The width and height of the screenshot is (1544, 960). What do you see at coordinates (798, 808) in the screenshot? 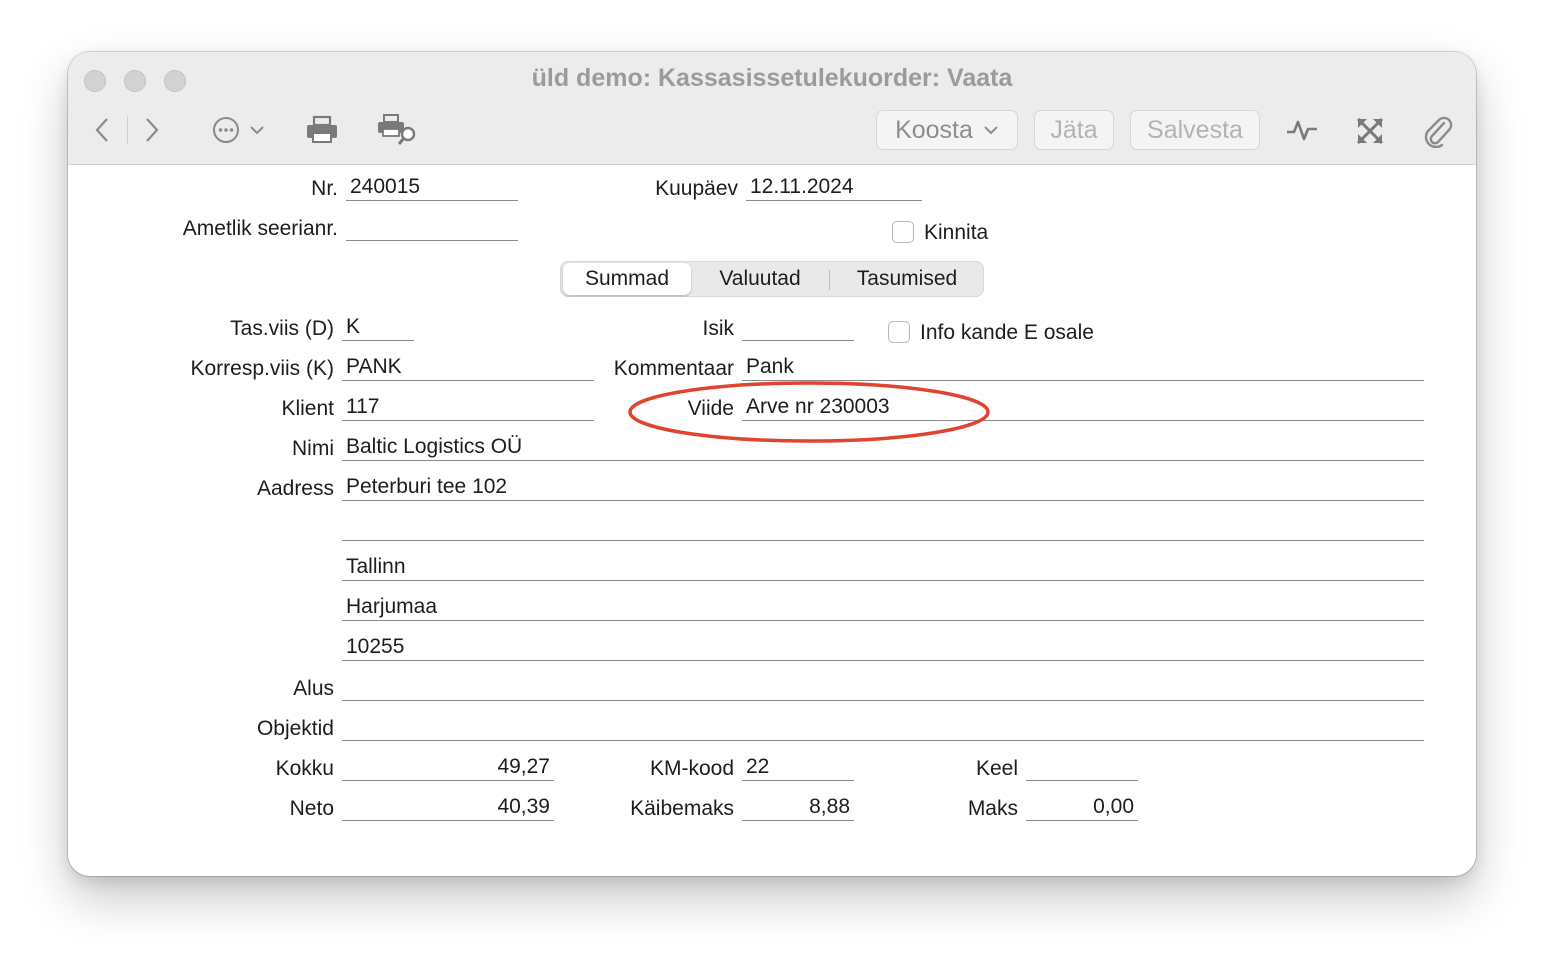
I see `kaibemaks-field: 8,88` at bounding box center [798, 808].